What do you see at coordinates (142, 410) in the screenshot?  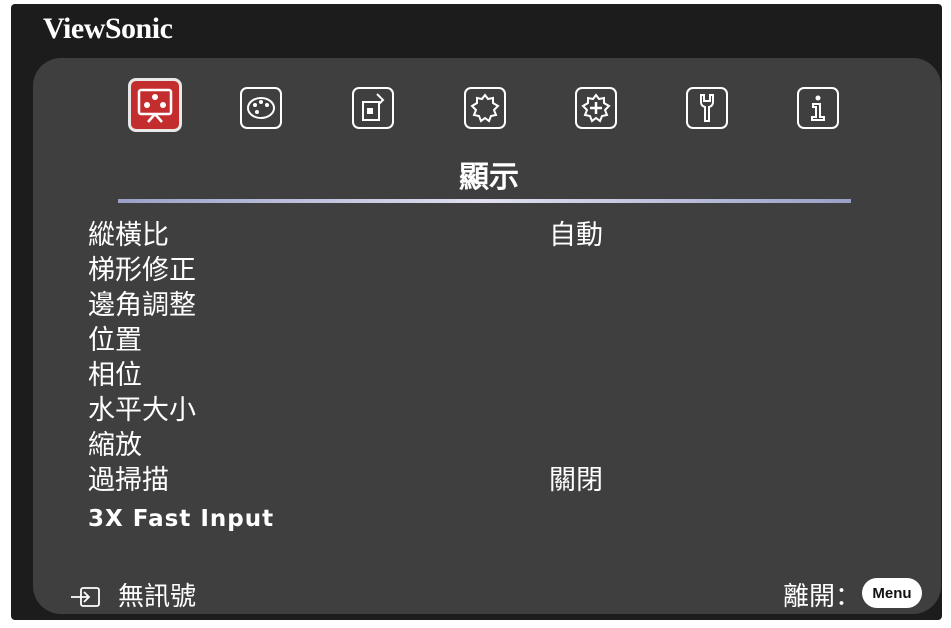 I see `menu-item-label: 水平大小` at bounding box center [142, 410].